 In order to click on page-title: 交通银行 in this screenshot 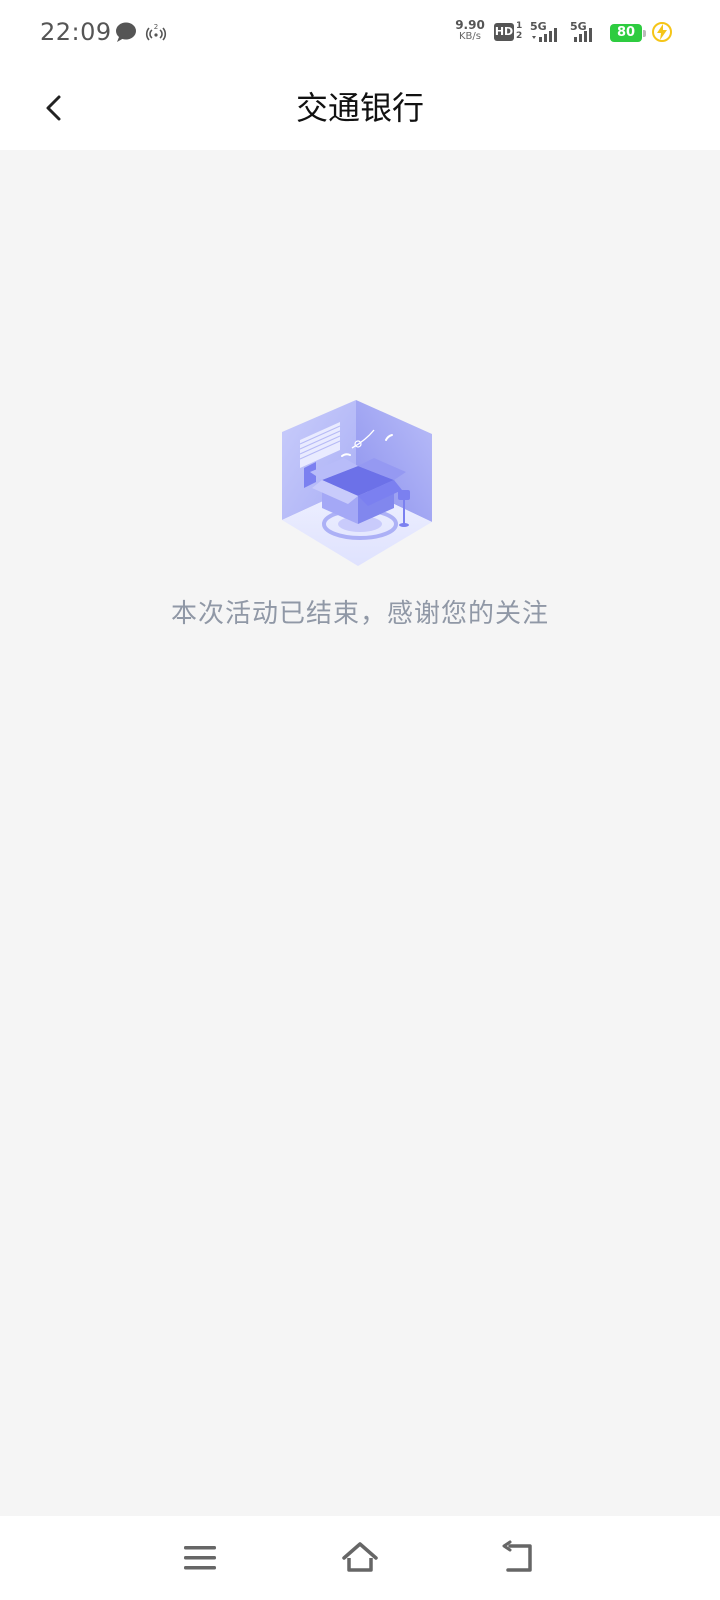, I will do `click(359, 108)`.